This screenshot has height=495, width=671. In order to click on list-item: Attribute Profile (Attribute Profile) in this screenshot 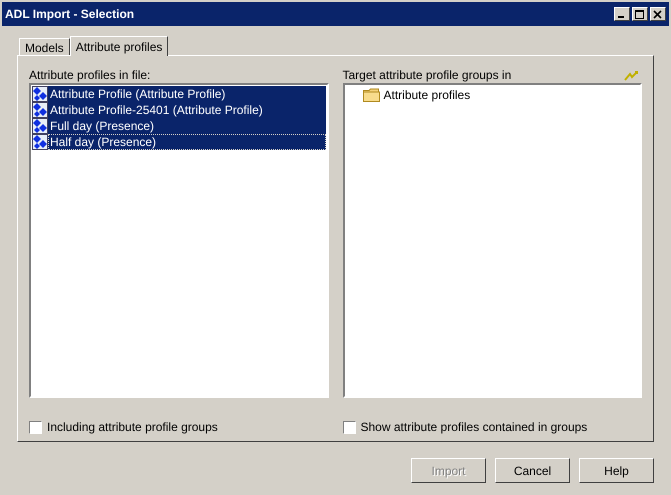, I will do `click(187, 94)`.